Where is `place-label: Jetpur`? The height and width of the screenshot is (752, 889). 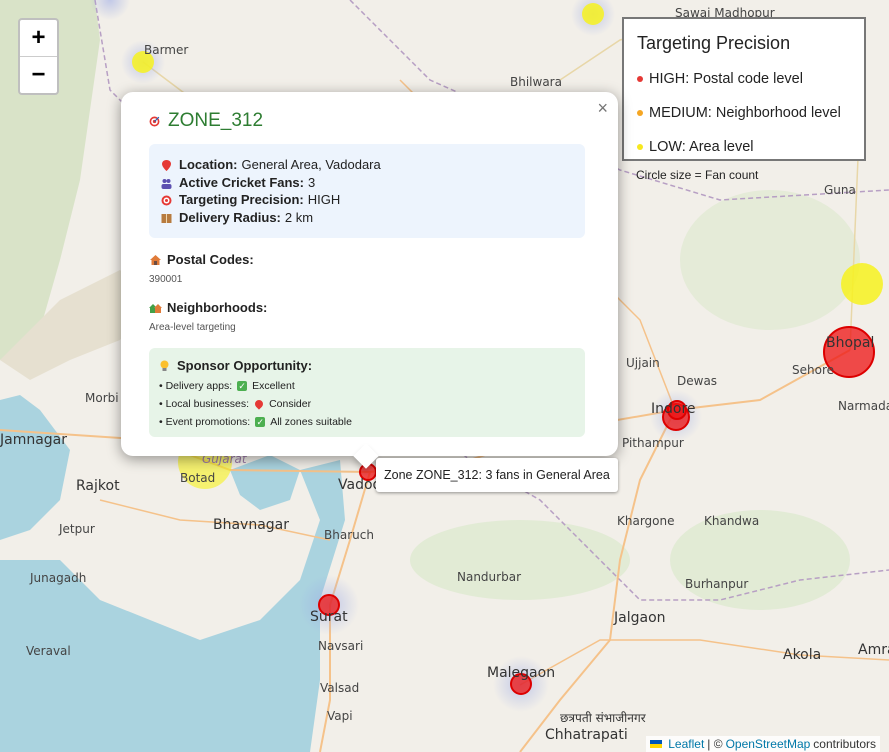 place-label: Jetpur is located at coordinates (77, 529).